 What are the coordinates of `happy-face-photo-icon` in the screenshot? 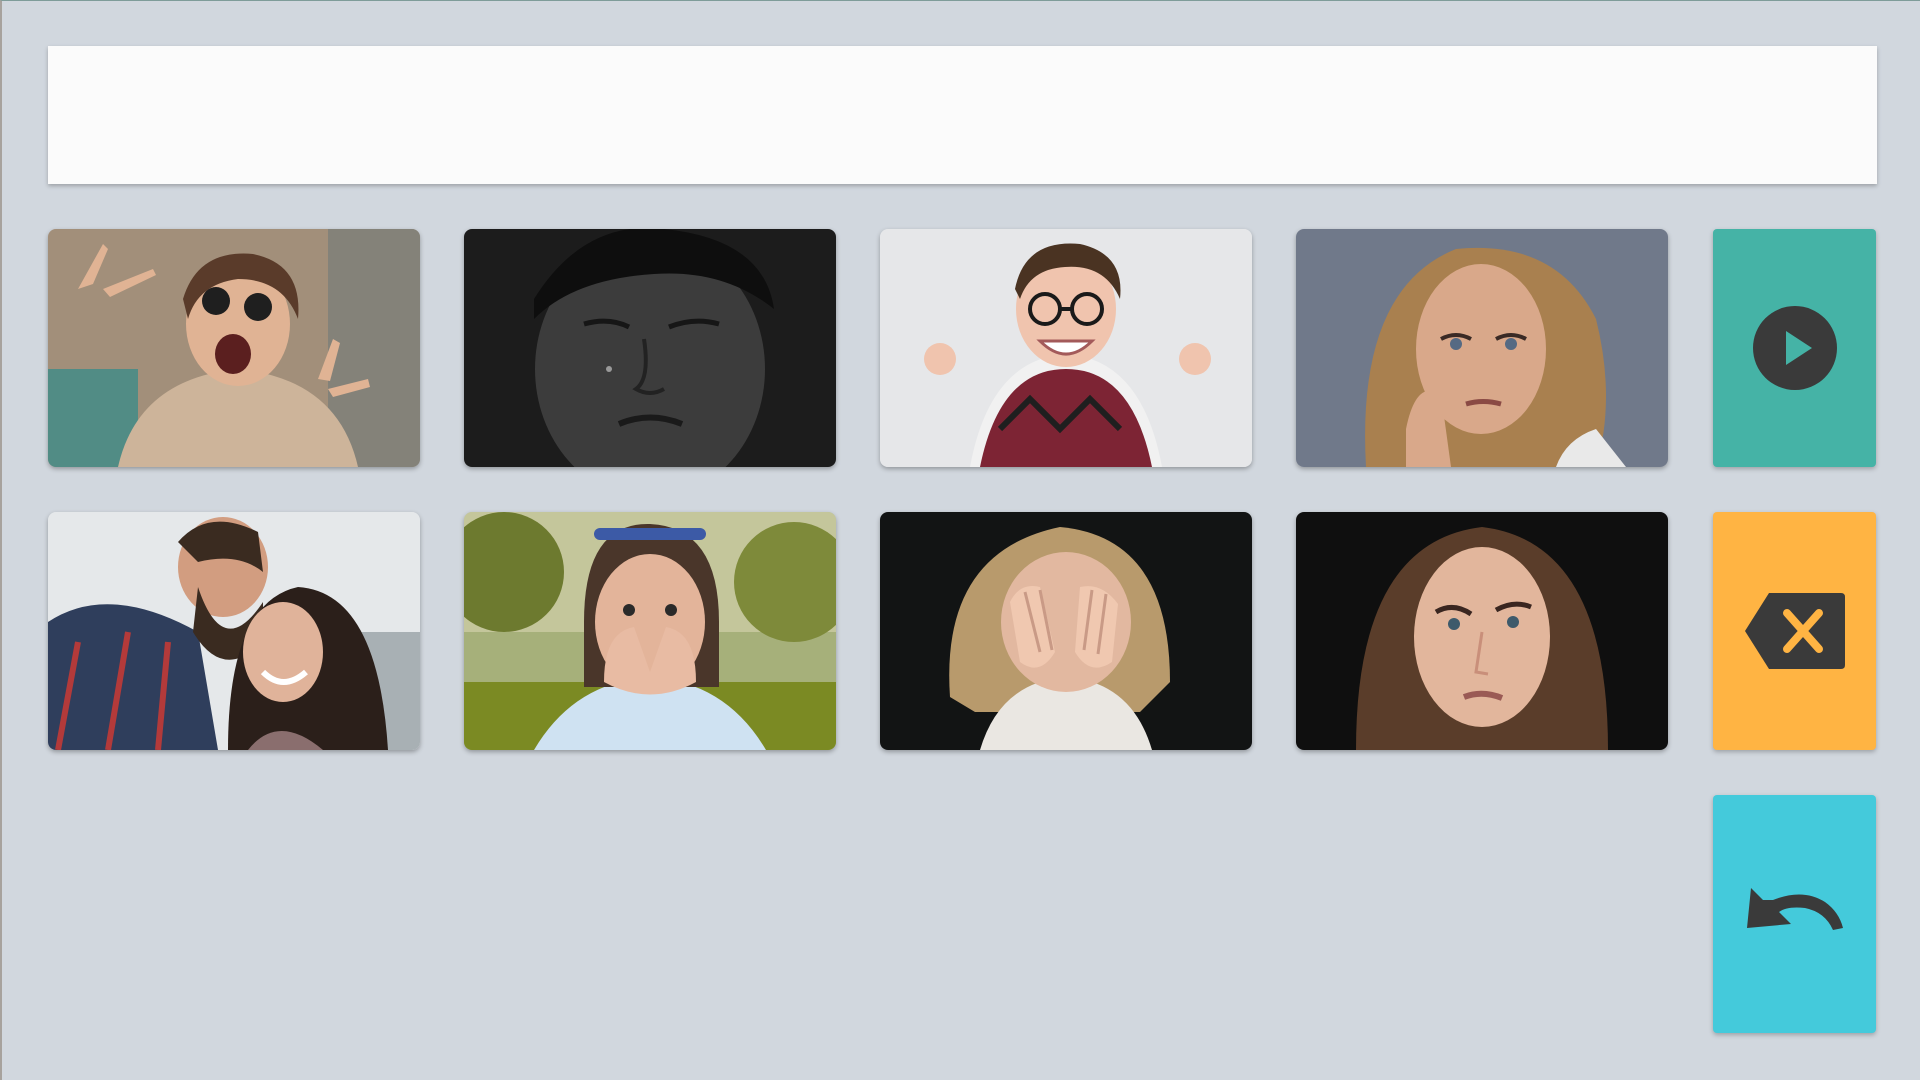 It's located at (1066, 348).